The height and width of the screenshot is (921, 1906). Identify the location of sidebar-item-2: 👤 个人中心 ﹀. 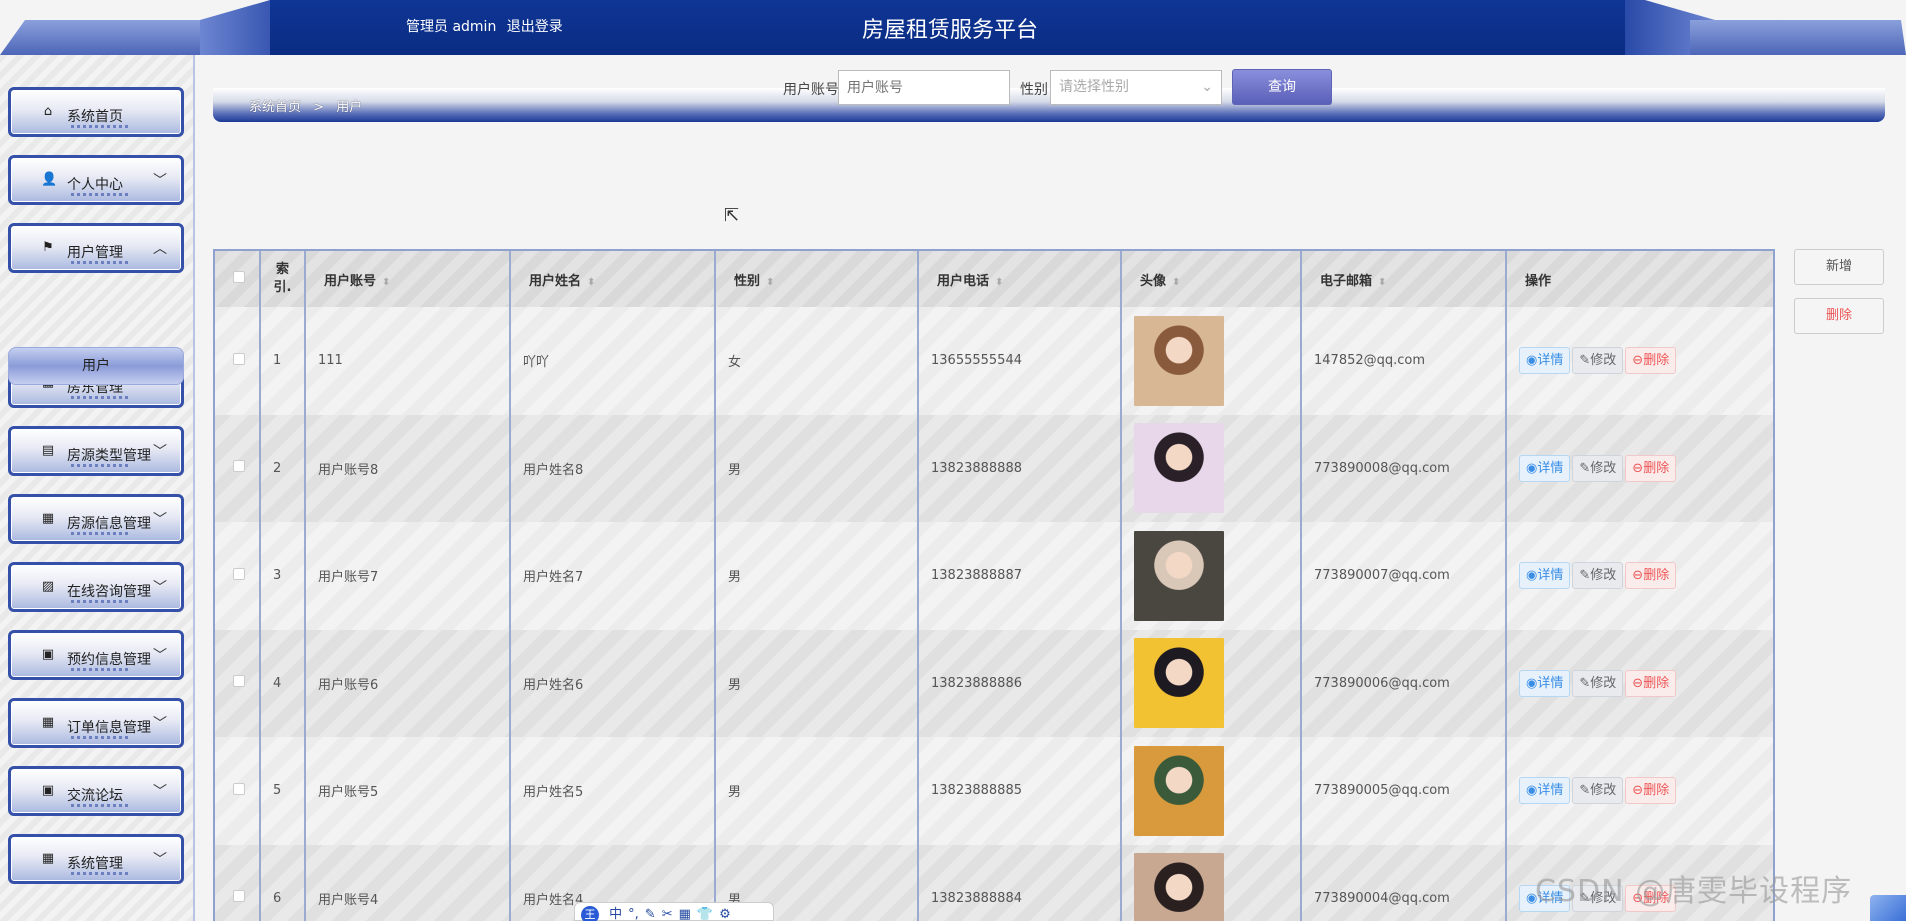
(96, 180).